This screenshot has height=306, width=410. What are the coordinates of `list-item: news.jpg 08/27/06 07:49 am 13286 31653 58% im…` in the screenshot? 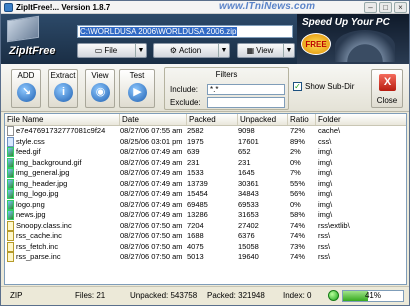 It's located at (205, 215).